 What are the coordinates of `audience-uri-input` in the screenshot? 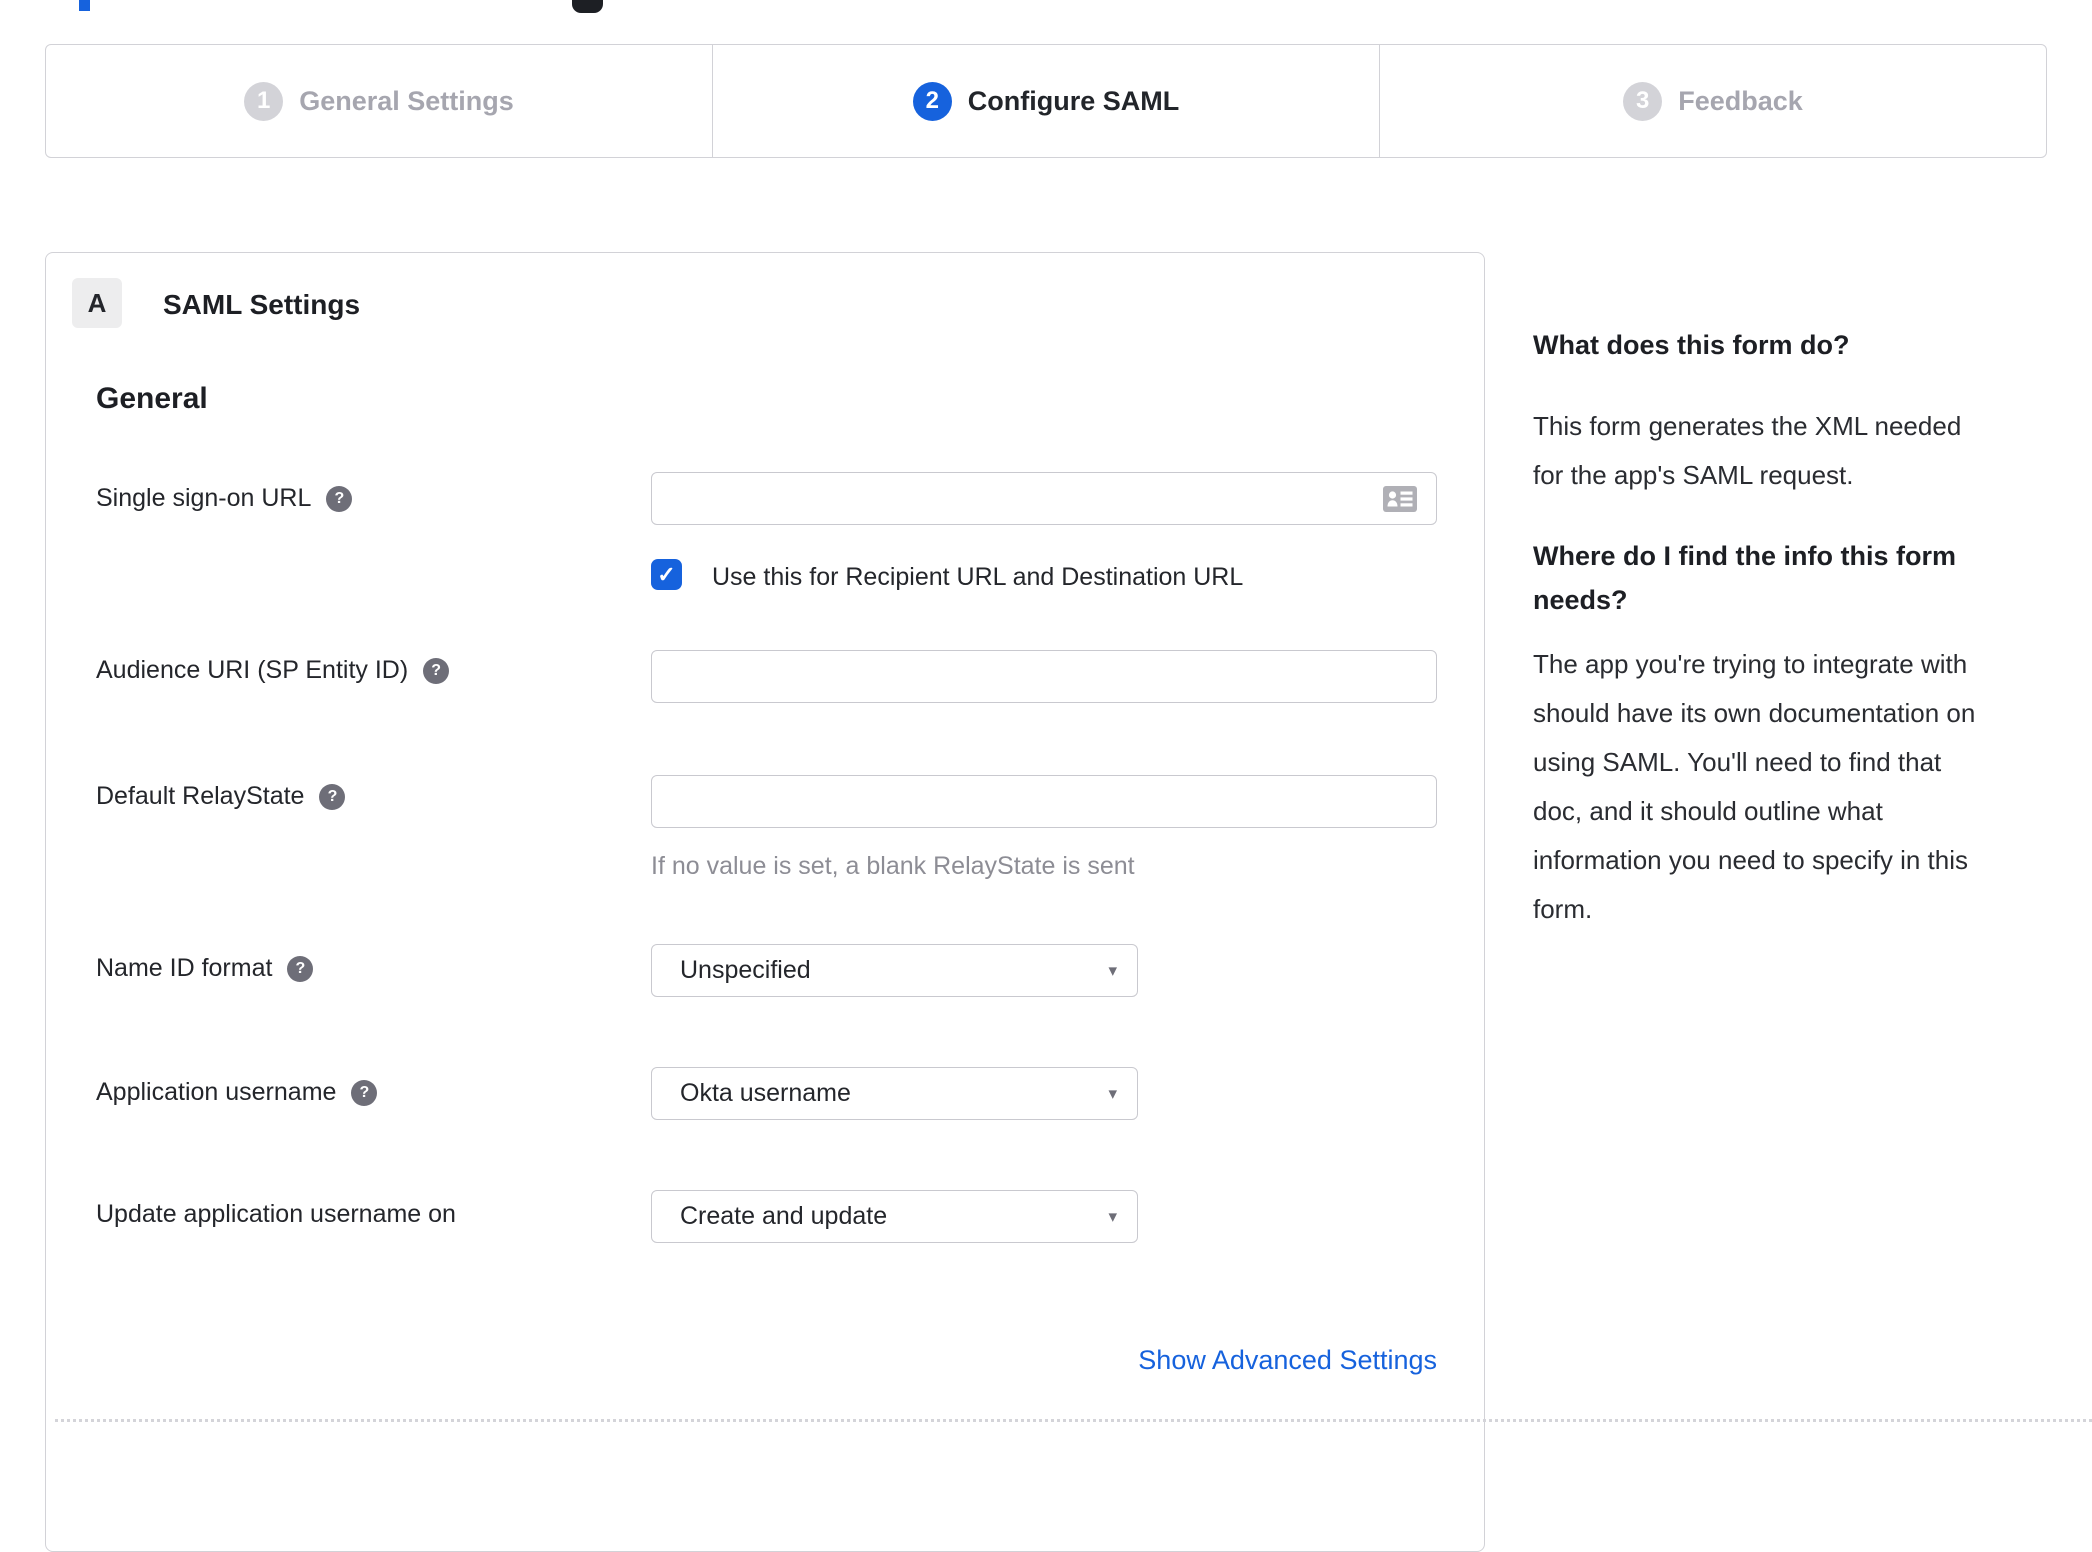 It's located at (1044, 676).